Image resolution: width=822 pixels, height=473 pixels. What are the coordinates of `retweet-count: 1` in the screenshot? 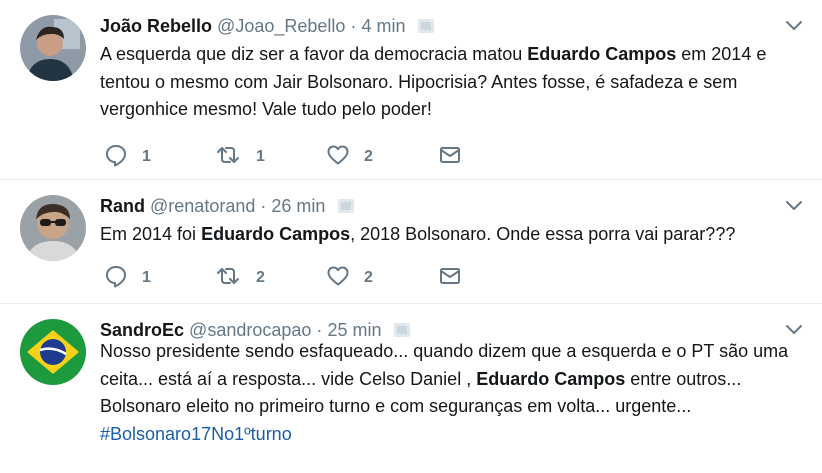 It's located at (260, 156).